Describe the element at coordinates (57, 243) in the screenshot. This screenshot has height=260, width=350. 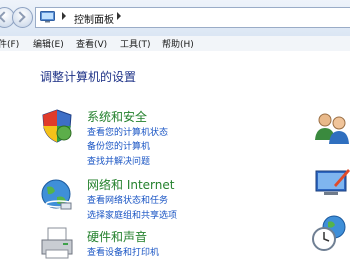
I see `printer-icon` at that location.